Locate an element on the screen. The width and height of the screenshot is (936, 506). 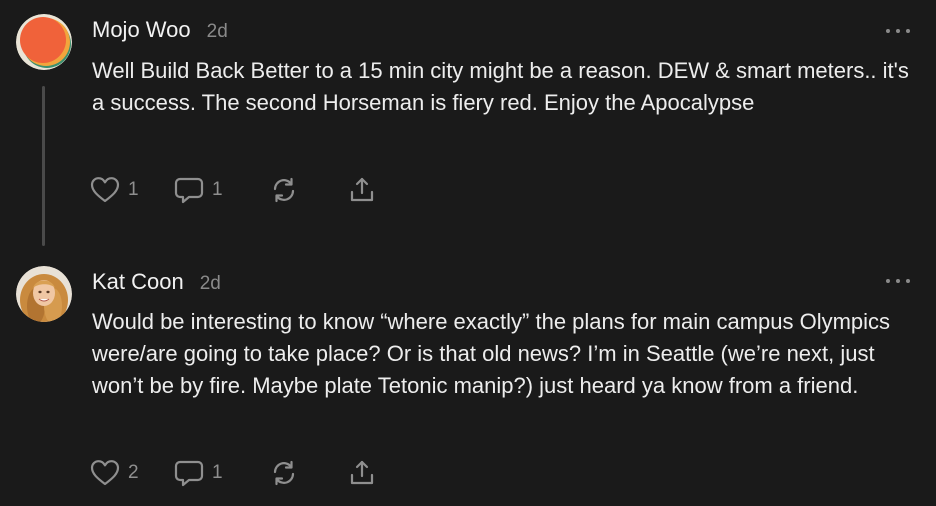
like-count: 1 is located at coordinates (133, 189).